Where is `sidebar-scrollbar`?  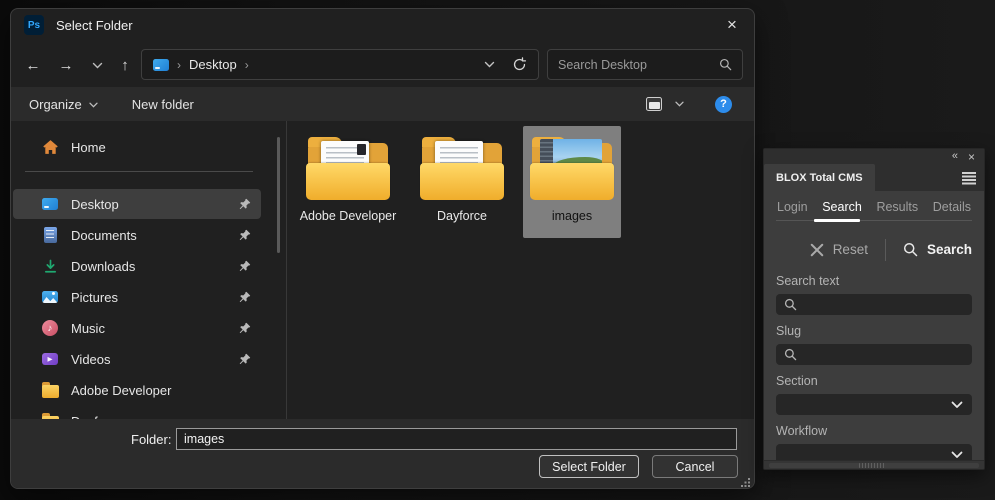 sidebar-scrollbar is located at coordinates (278, 195).